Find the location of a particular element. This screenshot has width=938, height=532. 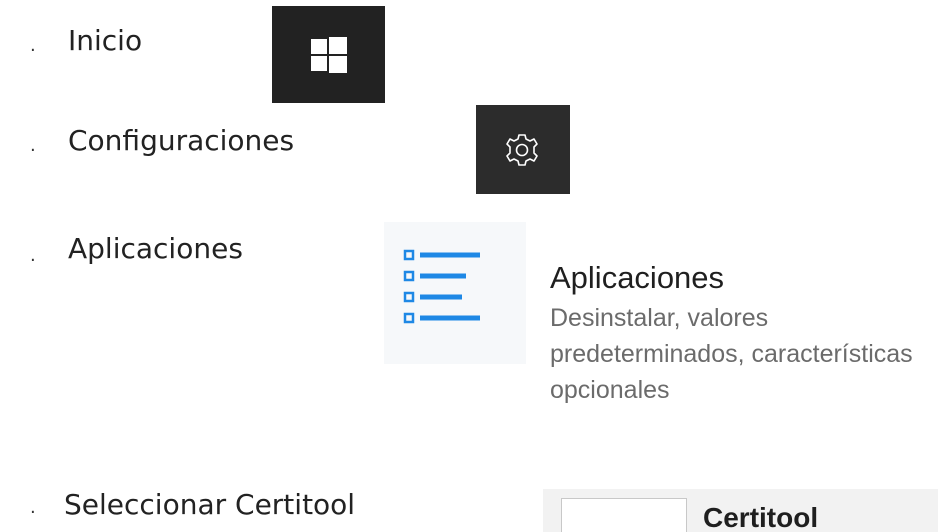

apps-icon-tile is located at coordinates (455, 293).